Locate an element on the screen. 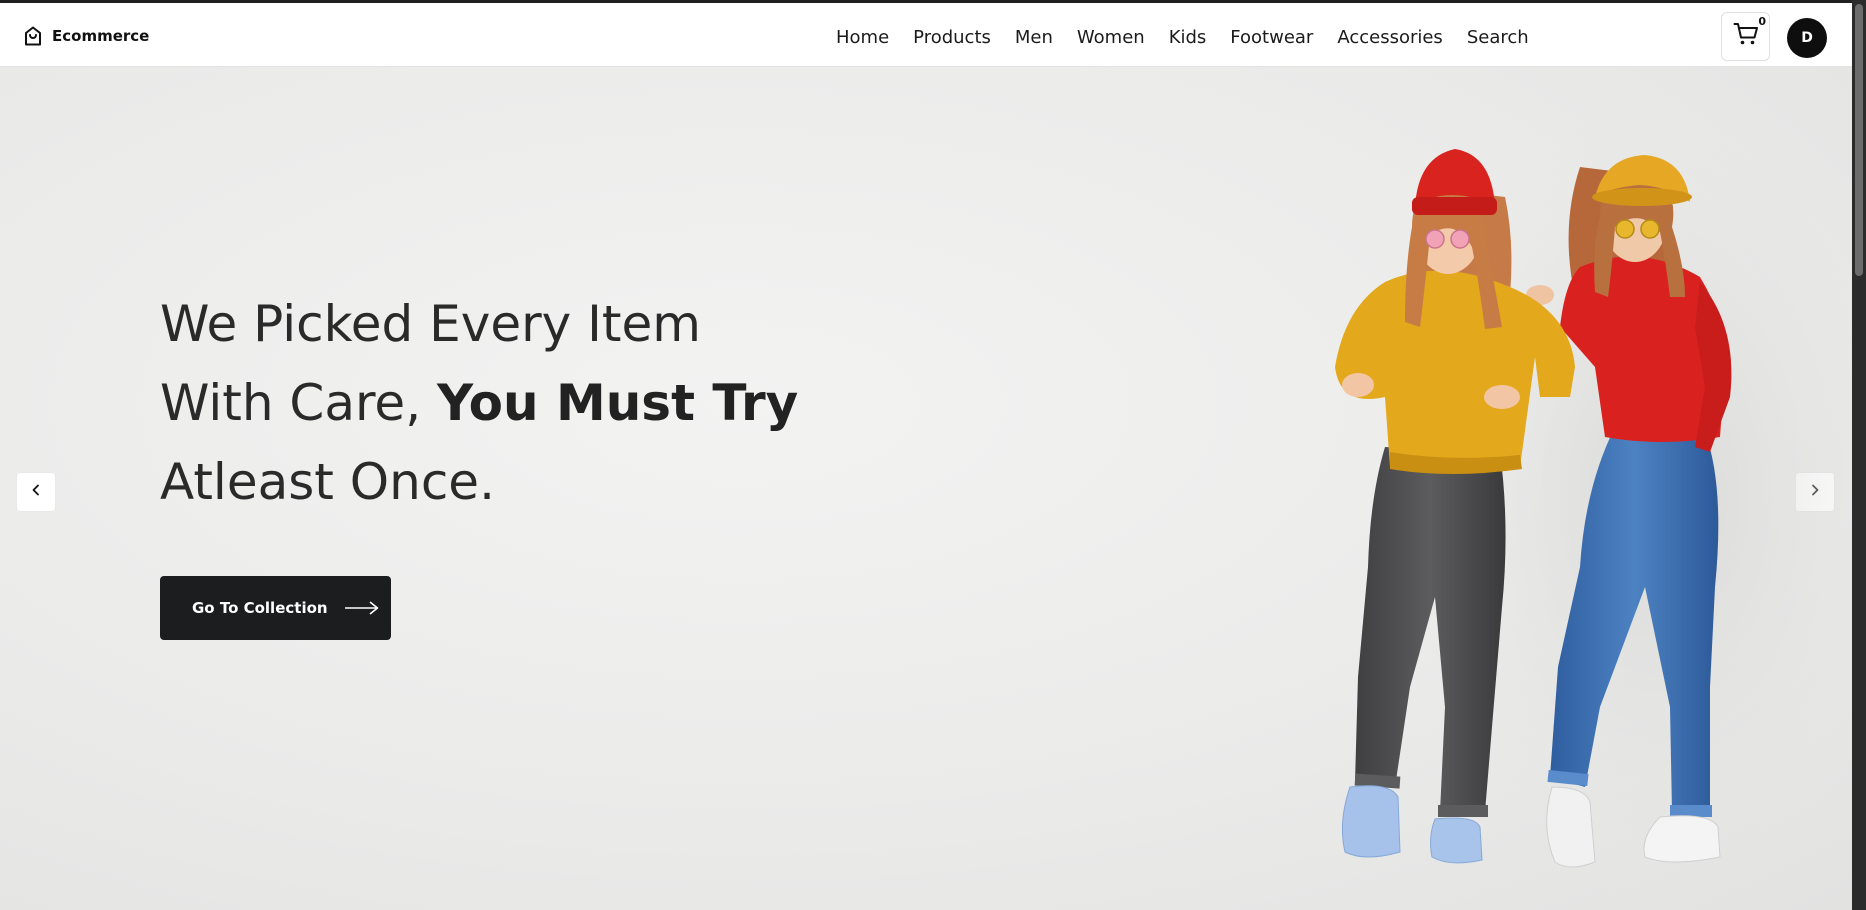  nav-search: Search is located at coordinates (1498, 37).